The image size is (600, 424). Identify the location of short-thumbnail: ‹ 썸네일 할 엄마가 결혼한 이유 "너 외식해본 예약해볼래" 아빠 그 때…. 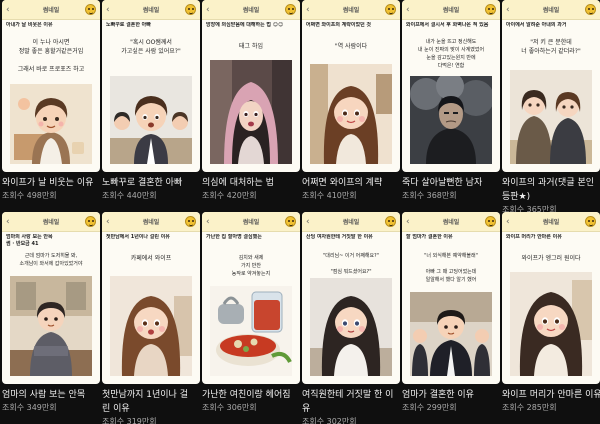
(451, 298).